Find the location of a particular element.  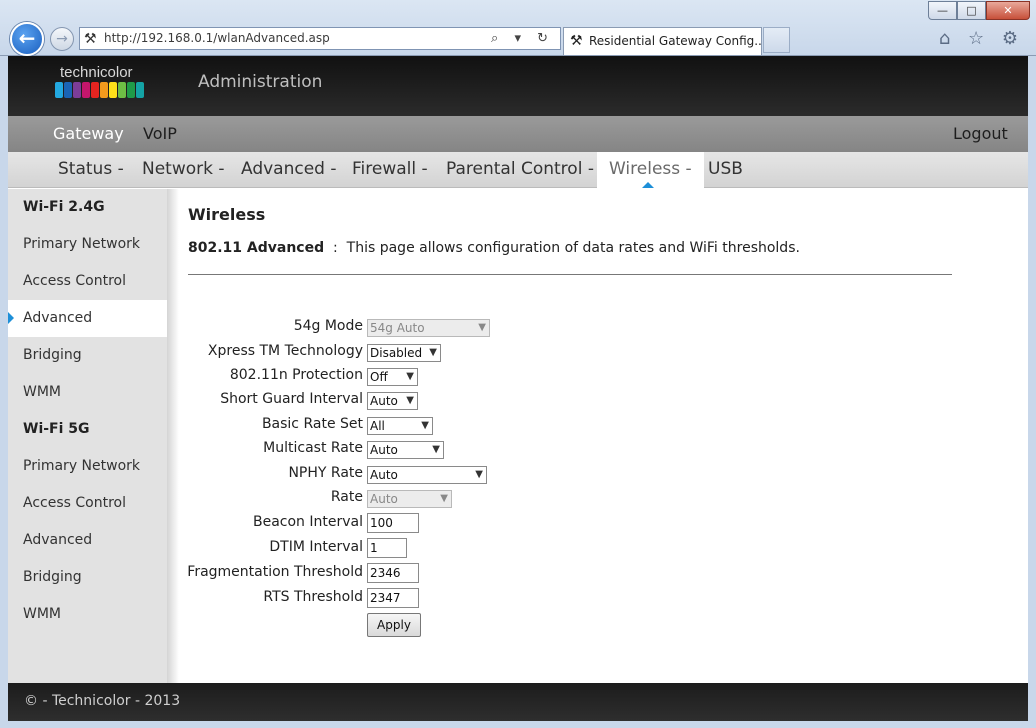

select-rate: Auto ▼ is located at coordinates (409, 499).